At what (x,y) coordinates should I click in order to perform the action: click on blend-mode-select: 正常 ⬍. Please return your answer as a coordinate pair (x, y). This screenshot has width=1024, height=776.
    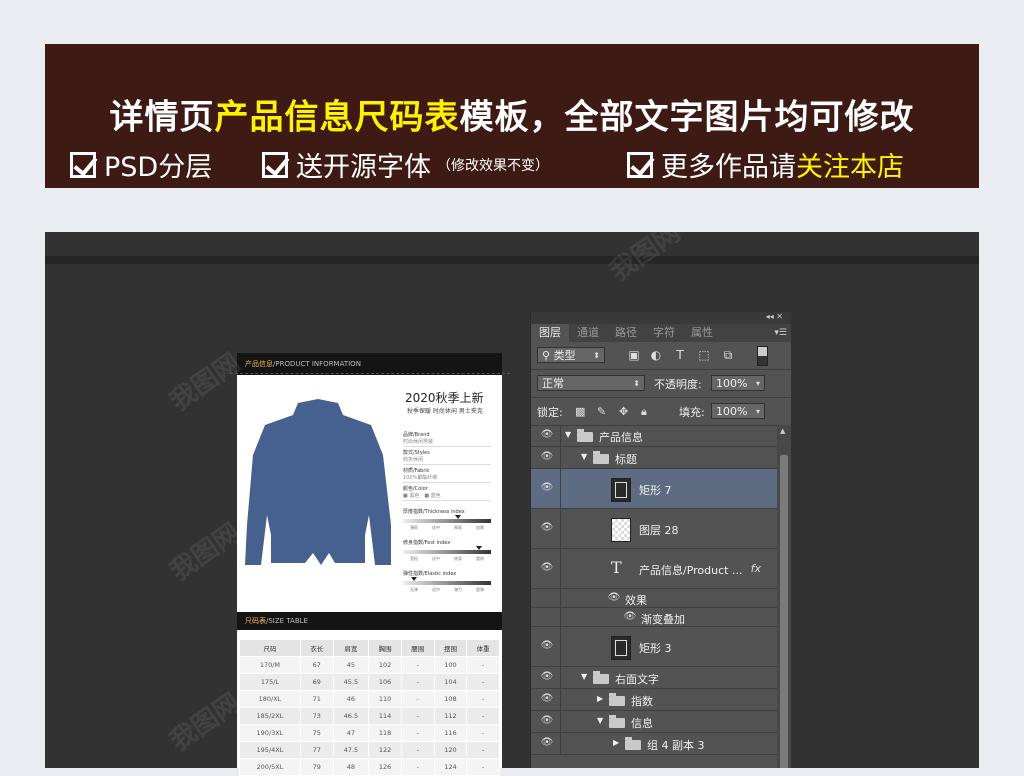
    Looking at the image, I should click on (591, 383).